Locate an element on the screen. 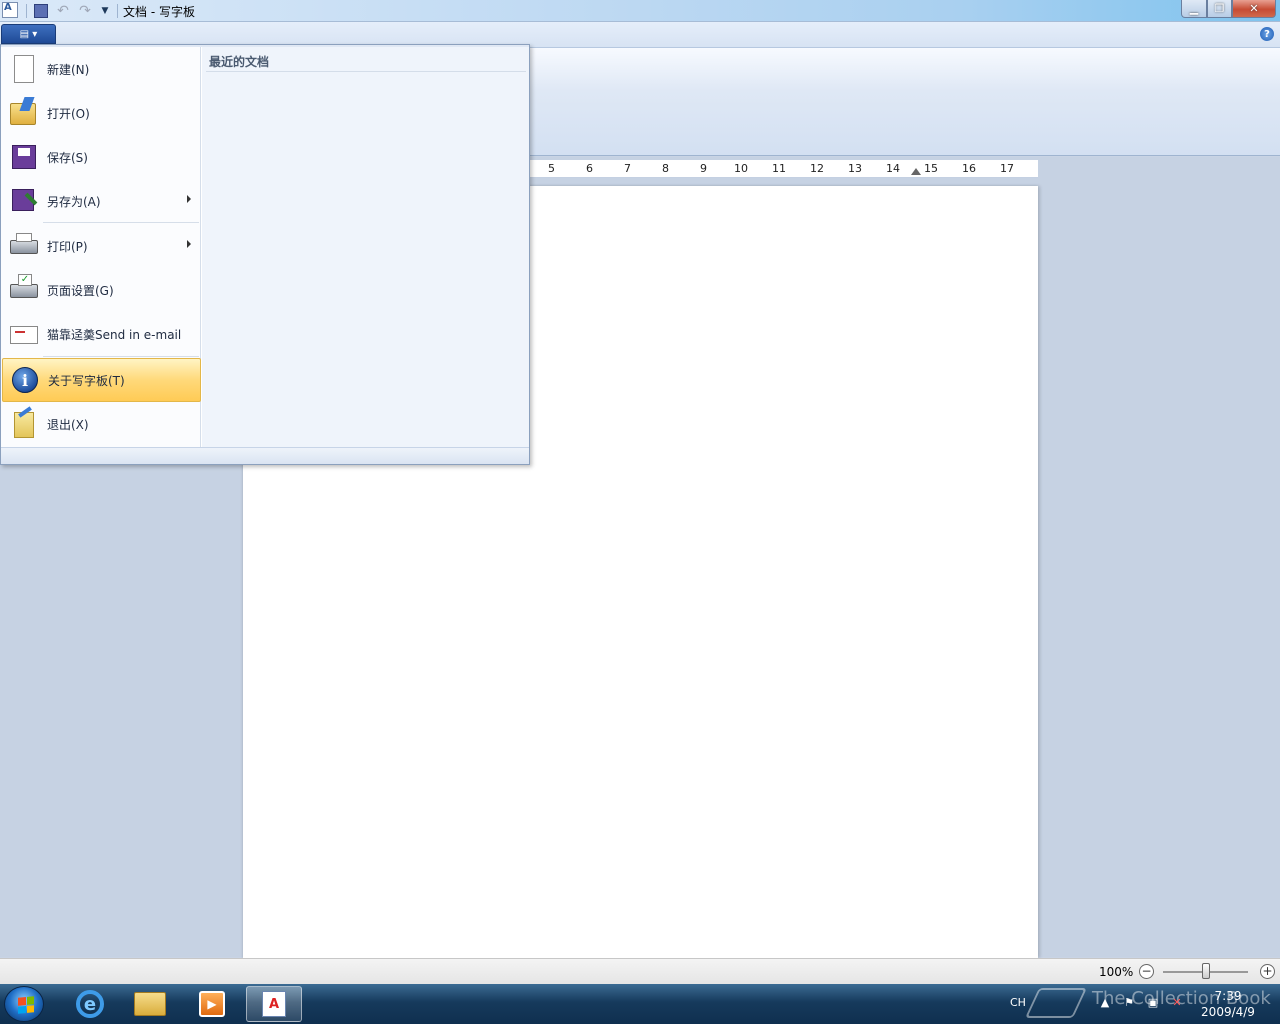 This screenshot has width=1280, height=1024. ruler-tick: 5 is located at coordinates (551, 168).